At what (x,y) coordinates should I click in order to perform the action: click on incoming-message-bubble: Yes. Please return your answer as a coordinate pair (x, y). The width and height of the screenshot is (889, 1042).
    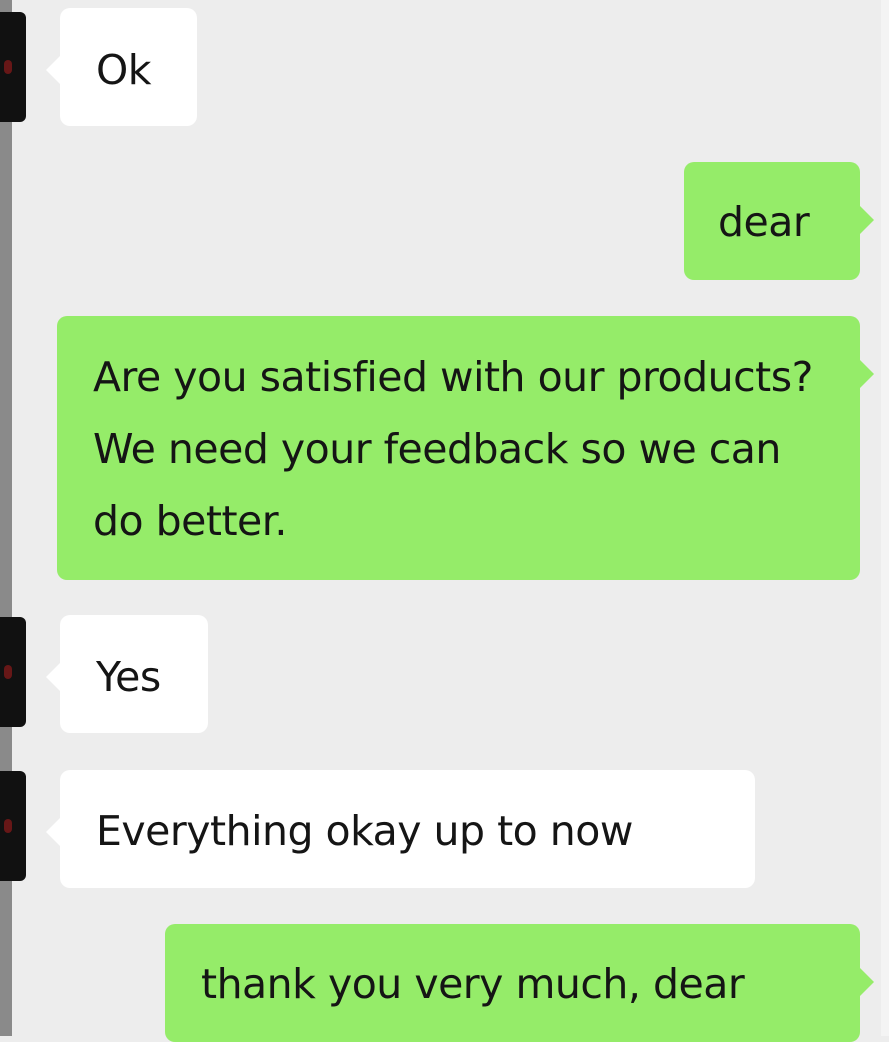
    Looking at the image, I should click on (127, 674).